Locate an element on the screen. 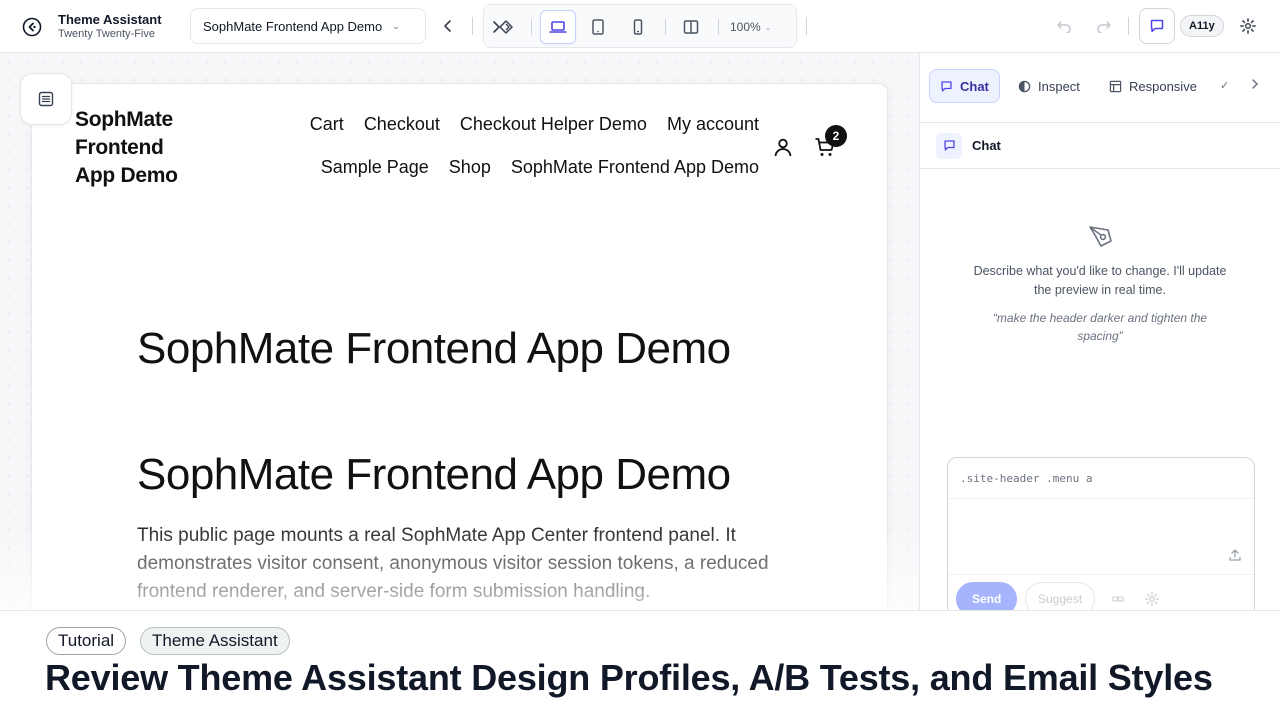 The height and width of the screenshot is (720, 1280). chat-toggle-button is located at coordinates (1157, 26).